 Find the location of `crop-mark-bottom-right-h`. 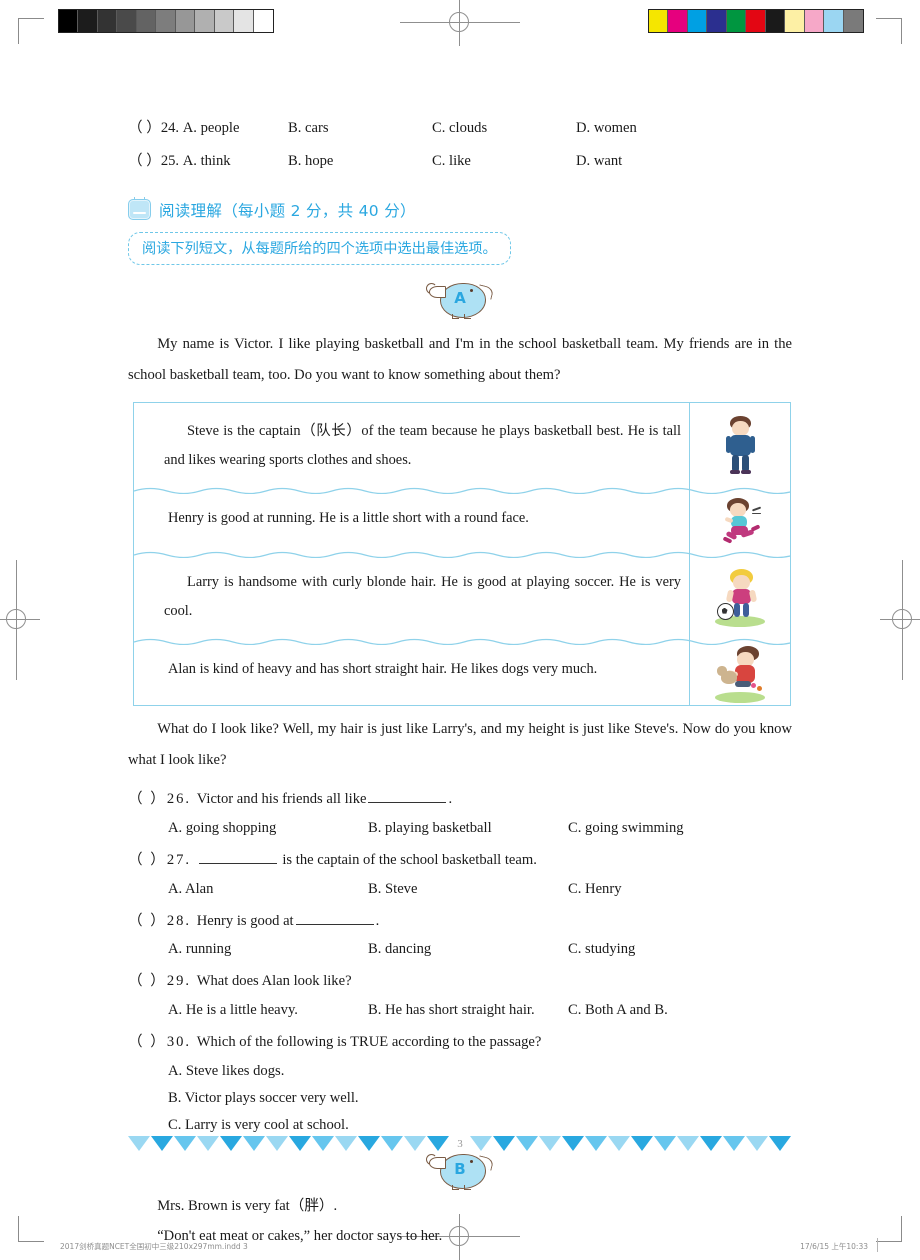

crop-mark-bottom-right-h is located at coordinates (889, 1241).